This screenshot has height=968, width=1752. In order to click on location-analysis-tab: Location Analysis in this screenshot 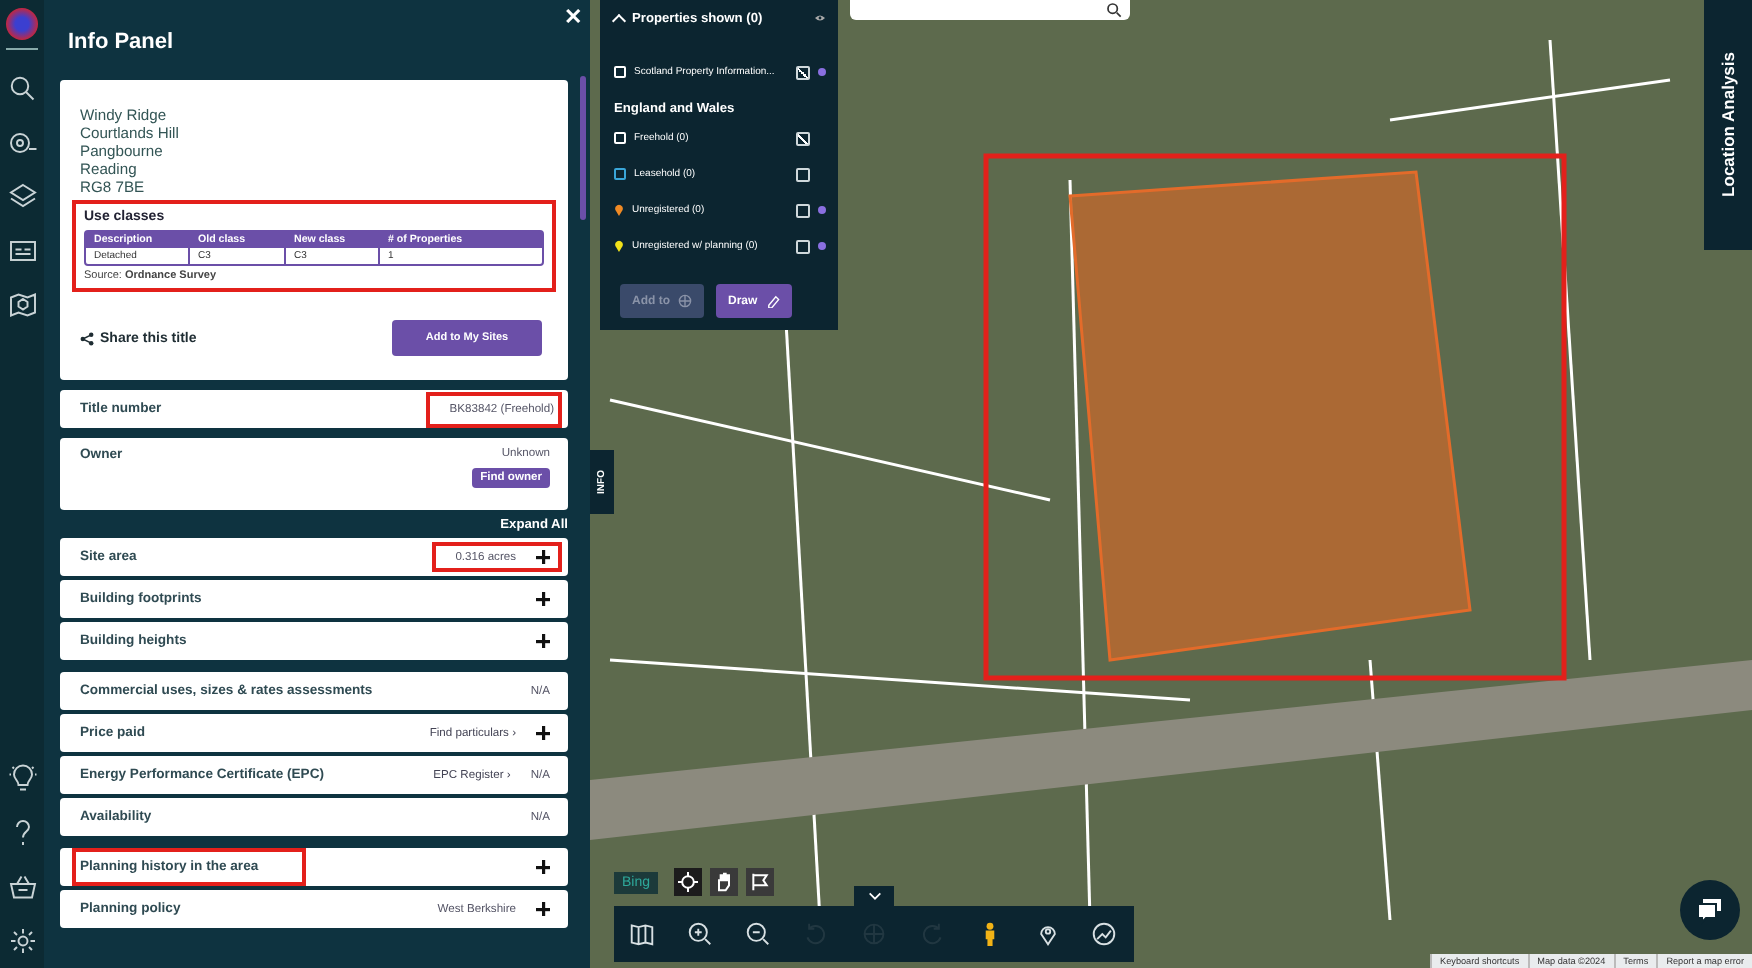, I will do `click(1728, 125)`.